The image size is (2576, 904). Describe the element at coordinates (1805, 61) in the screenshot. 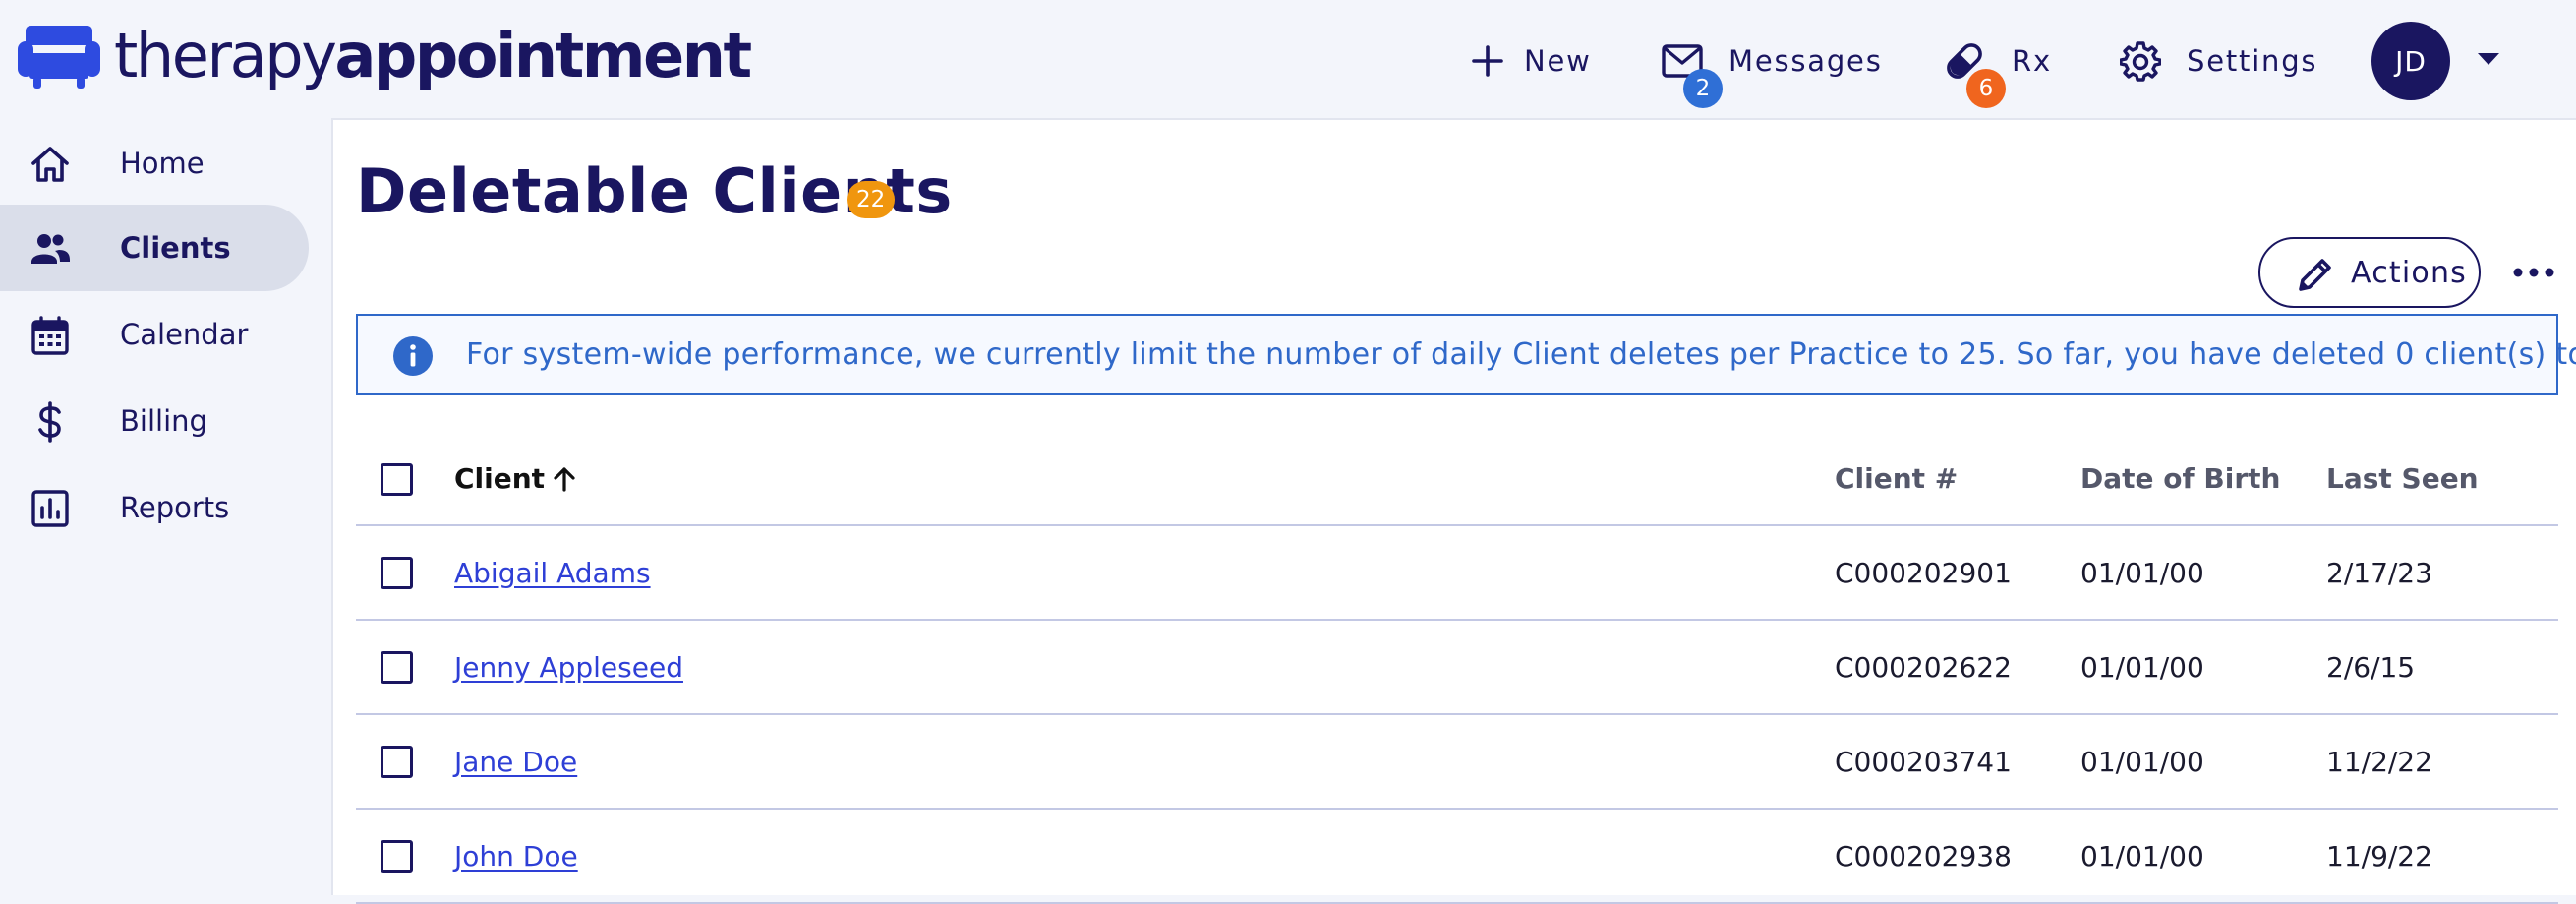

I see `messages-label: Messages` at that location.